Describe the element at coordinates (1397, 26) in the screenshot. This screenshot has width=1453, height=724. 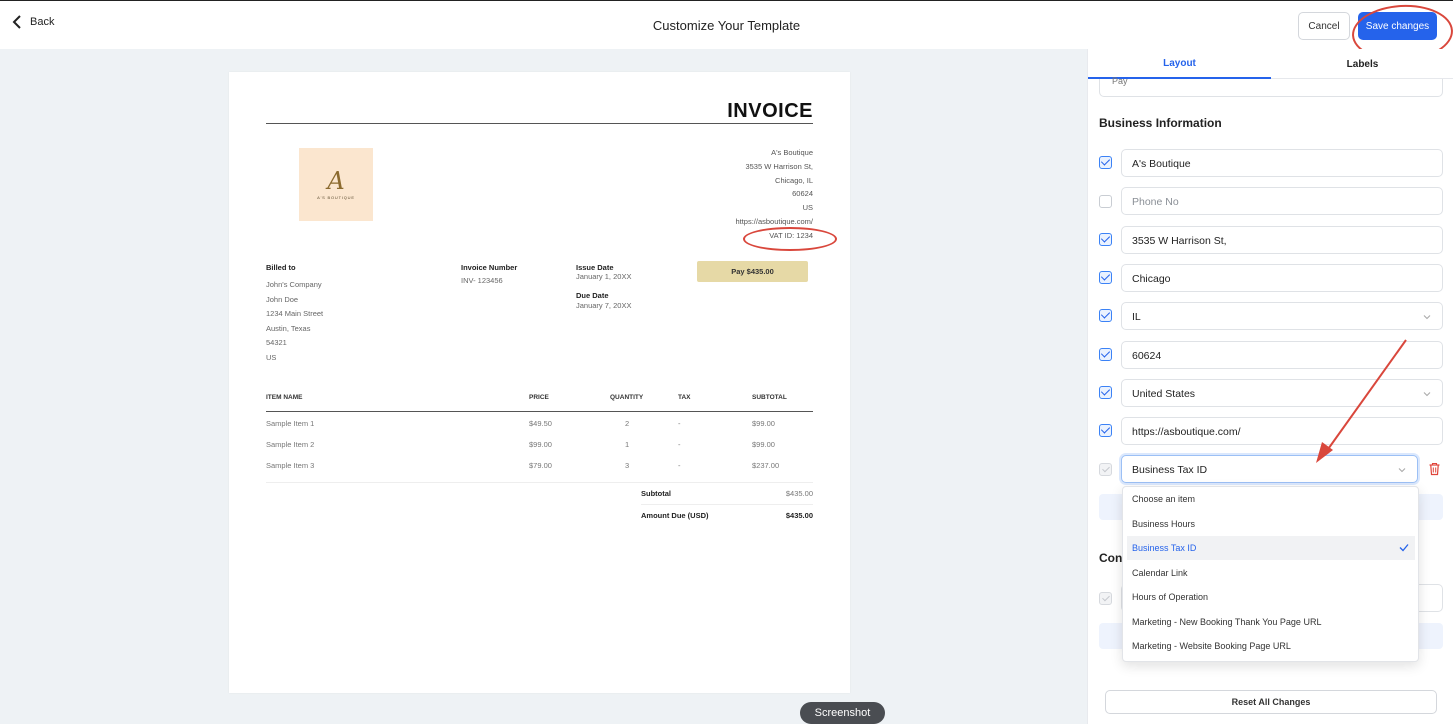
I see `save-changes-button: Save changes` at that location.